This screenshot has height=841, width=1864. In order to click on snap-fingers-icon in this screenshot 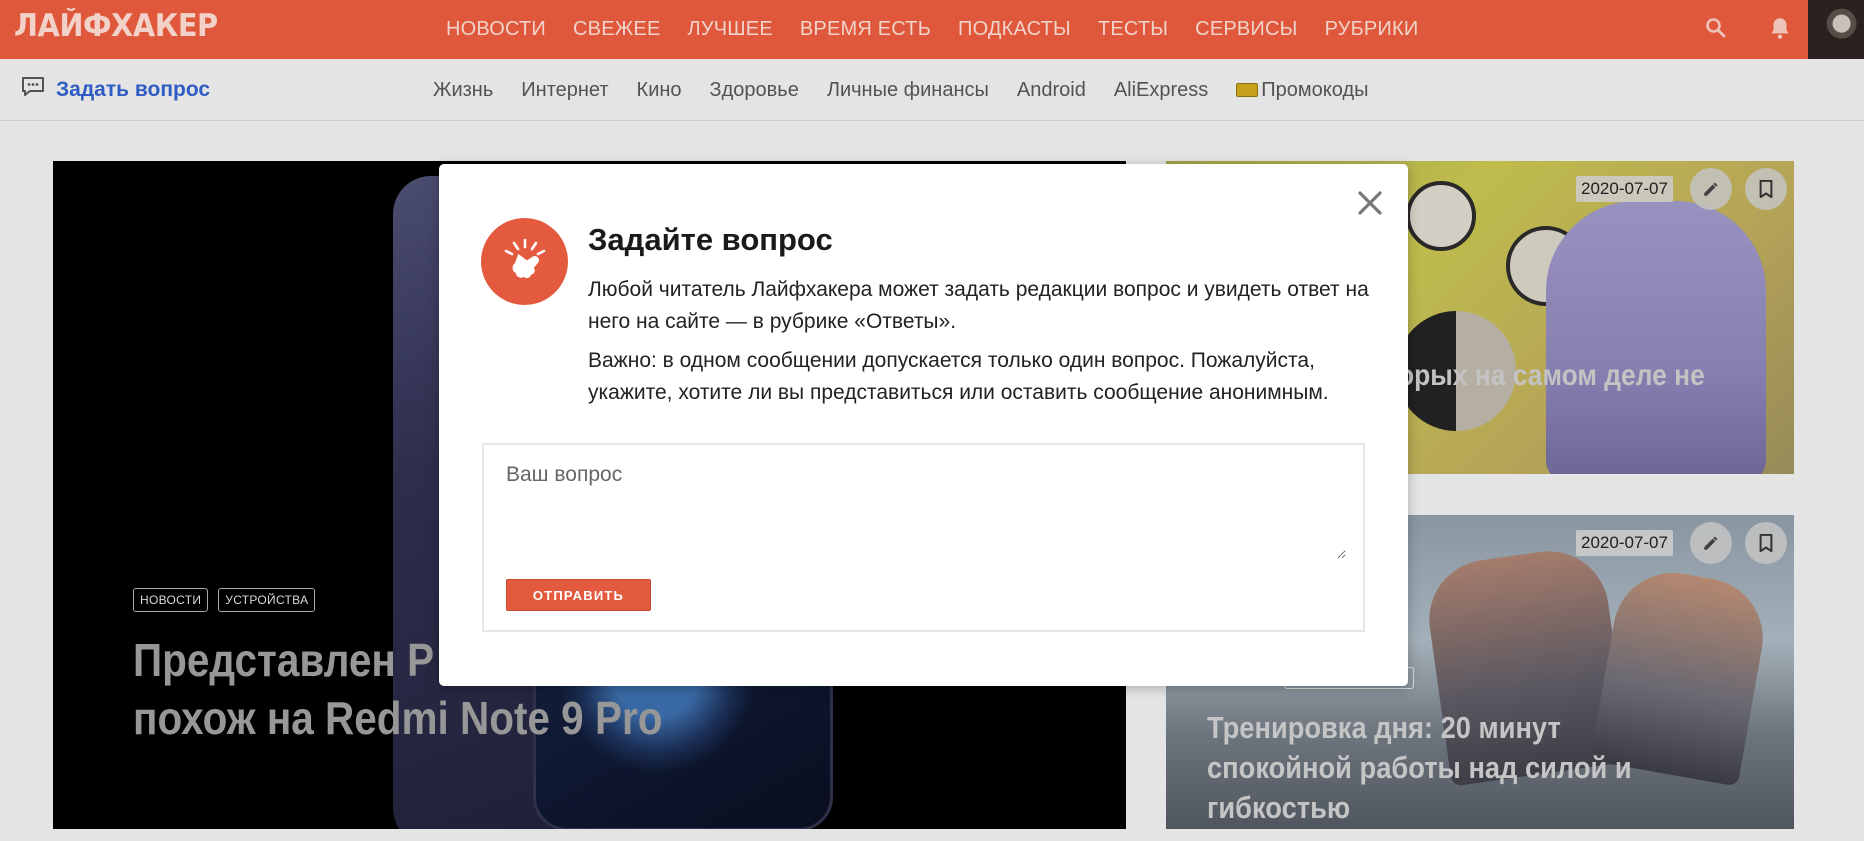, I will do `click(524, 261)`.